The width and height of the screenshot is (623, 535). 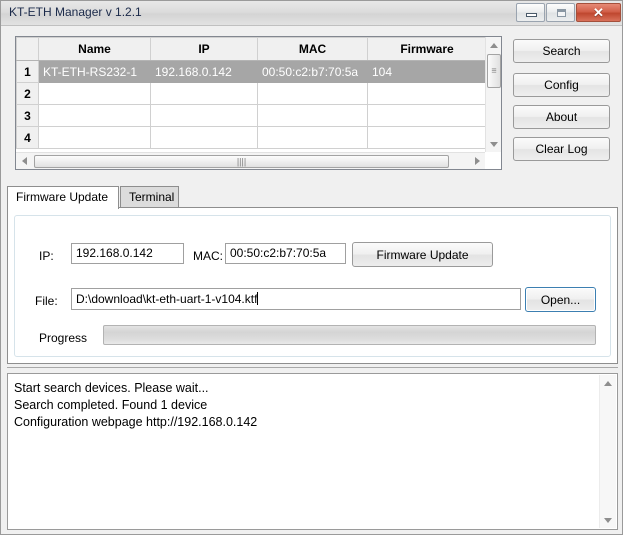 I want to click on cell-mac: 00:50:c2:b7:70:5a, so click(x=312, y=71).